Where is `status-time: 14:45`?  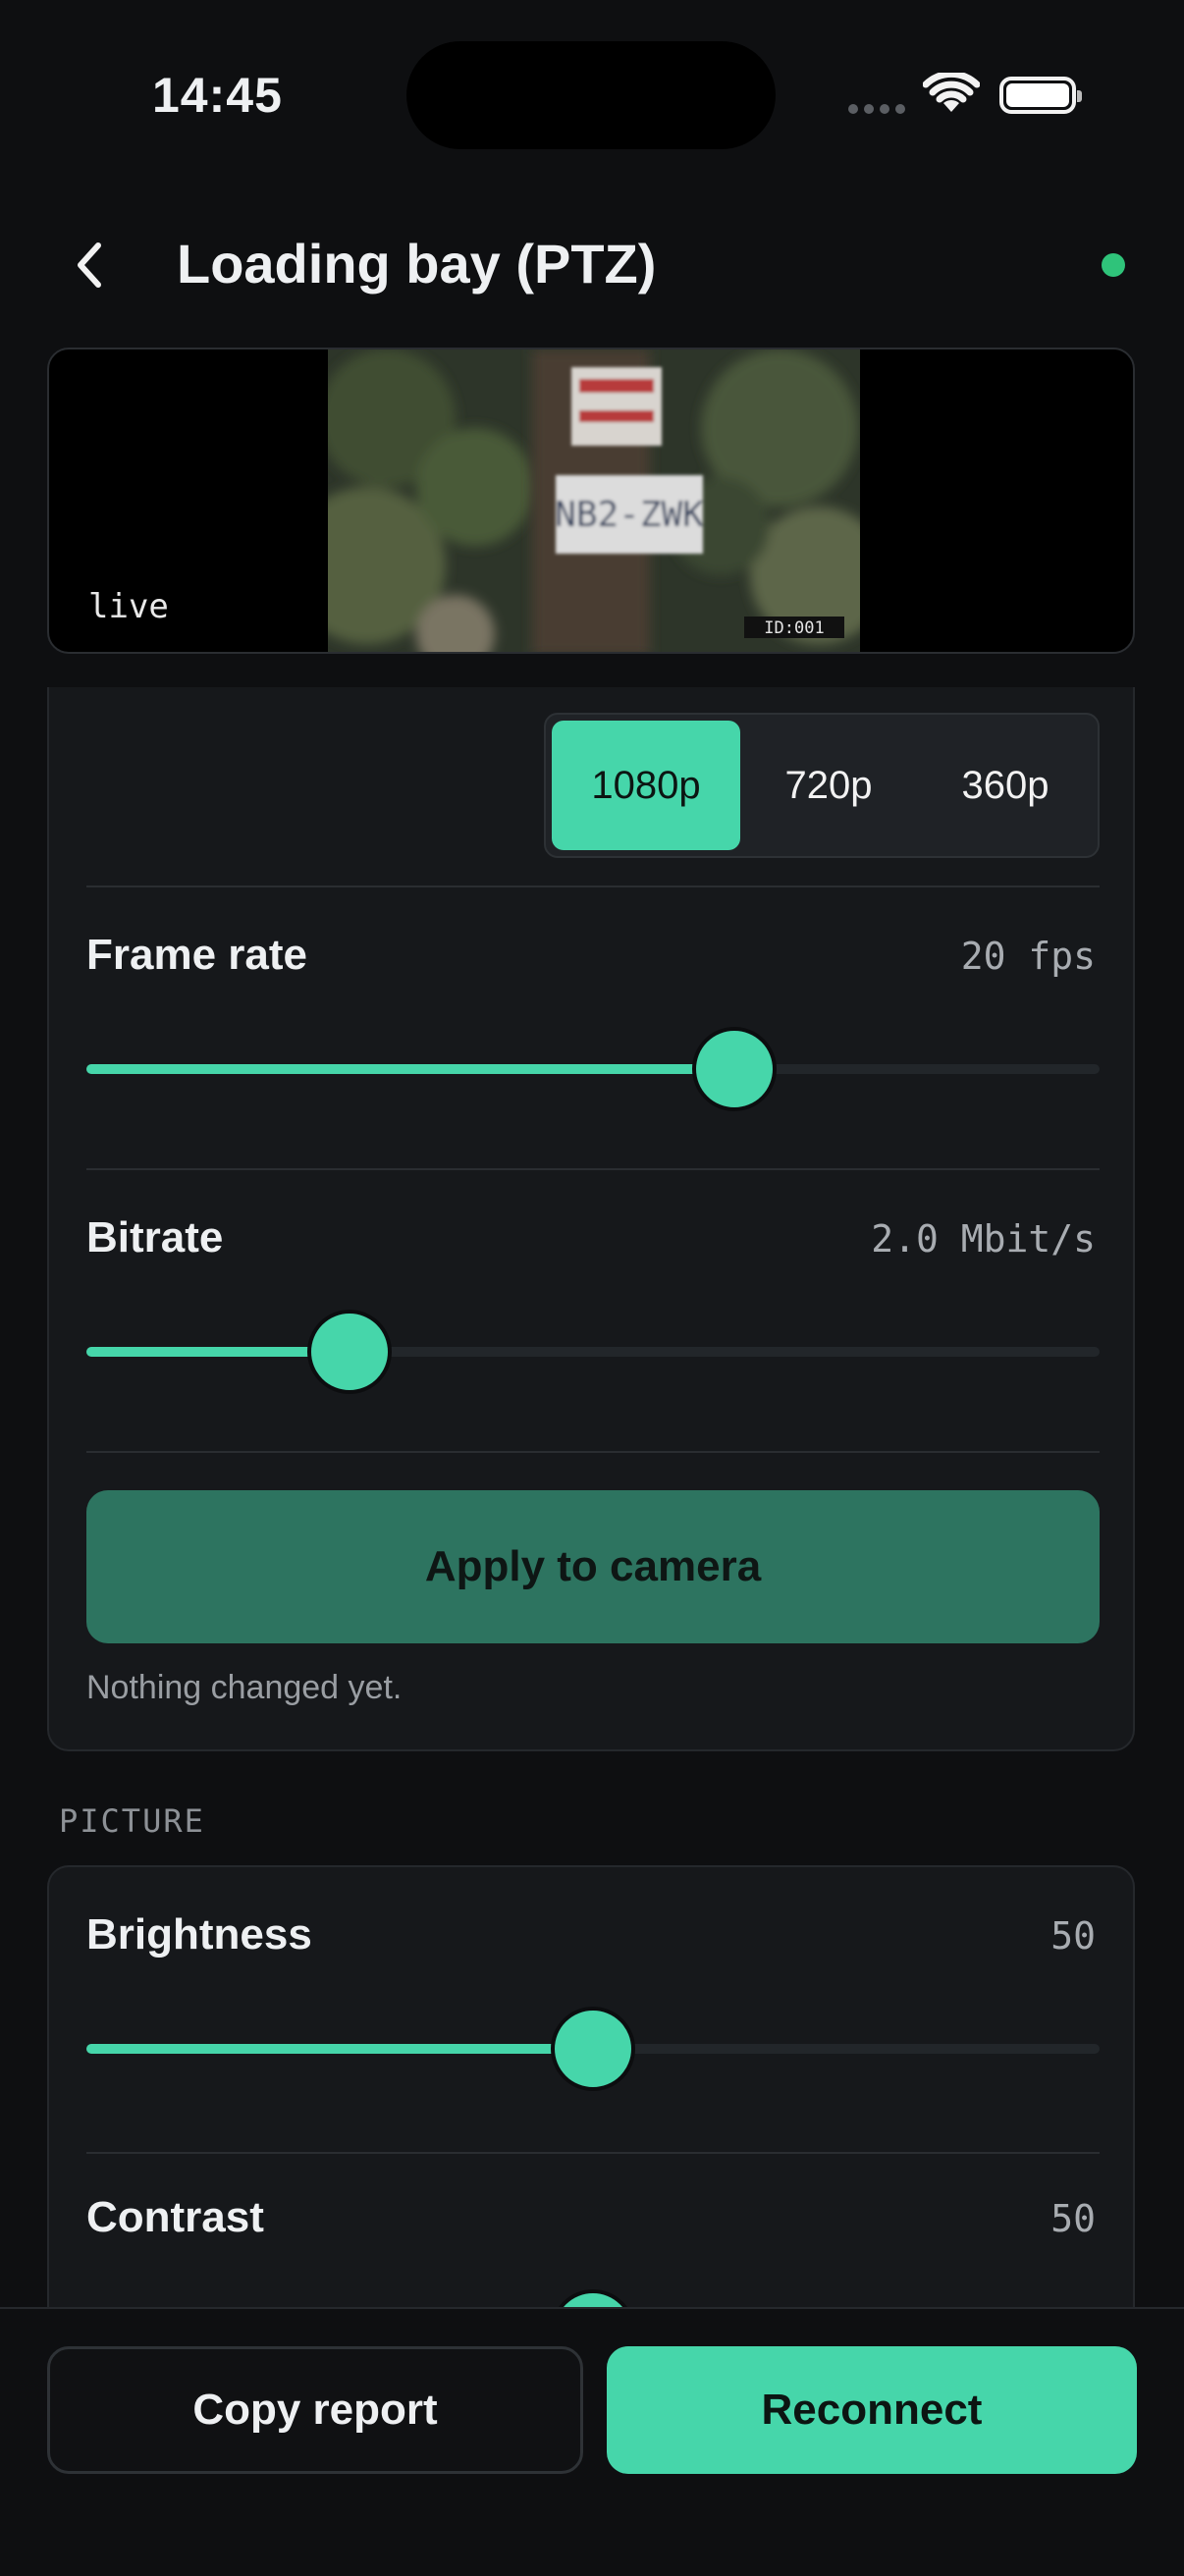 status-time: 14:45 is located at coordinates (218, 95).